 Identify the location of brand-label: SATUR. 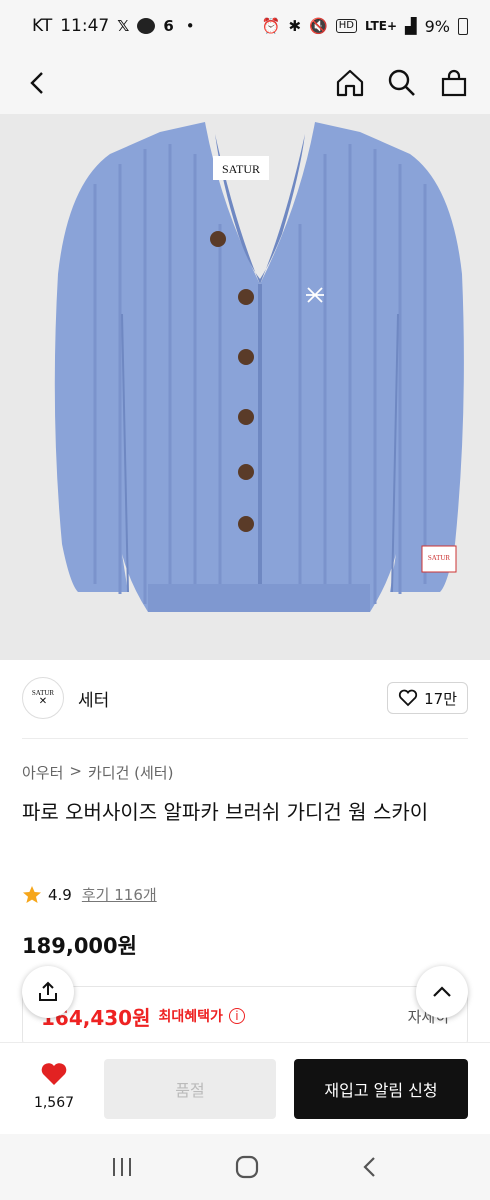
(240, 169).